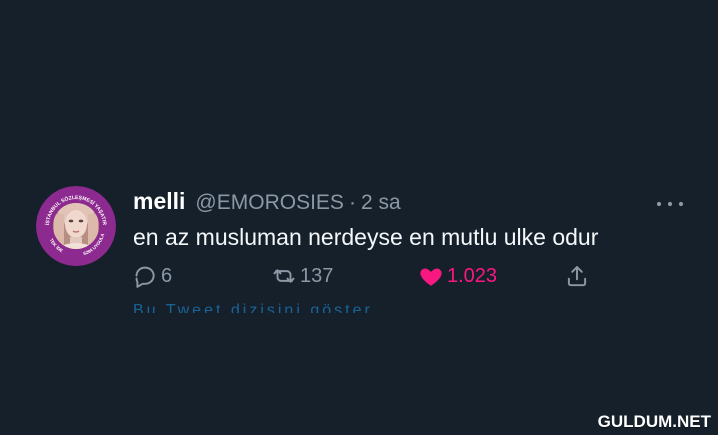 This screenshot has height=435, width=718. I want to click on tweet-time: 2 sa, so click(381, 203).